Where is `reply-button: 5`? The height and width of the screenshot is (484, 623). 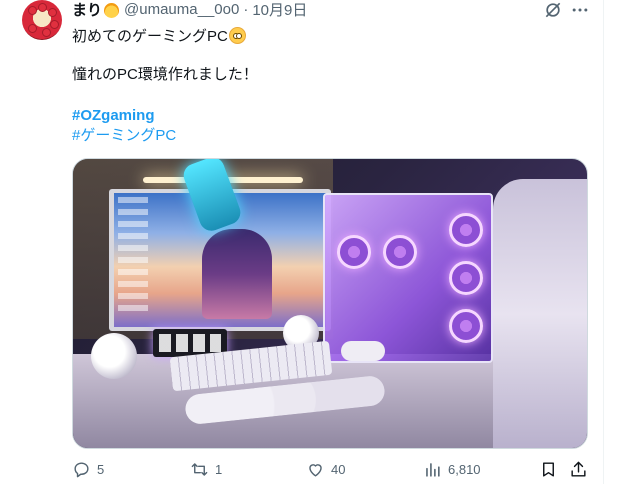
reply-button: 5 is located at coordinates (88, 469).